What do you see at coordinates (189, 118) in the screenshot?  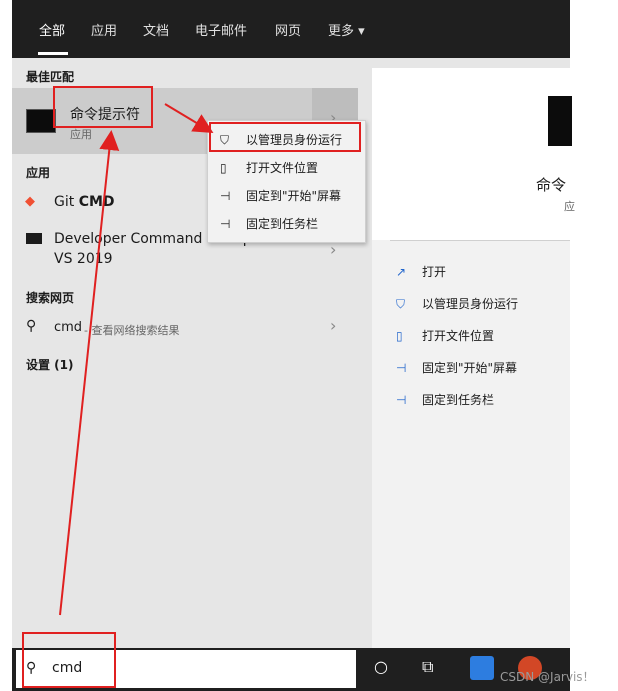 I see `arrow-command-prompt-to-run-as-admin` at bounding box center [189, 118].